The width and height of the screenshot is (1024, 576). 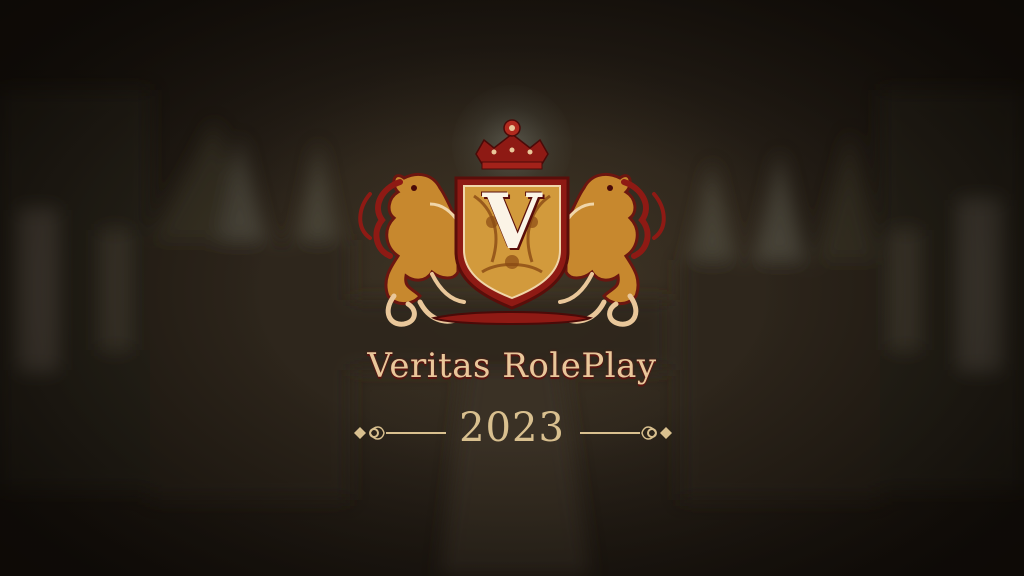 I want to click on right-lion, so click(x=612, y=249).